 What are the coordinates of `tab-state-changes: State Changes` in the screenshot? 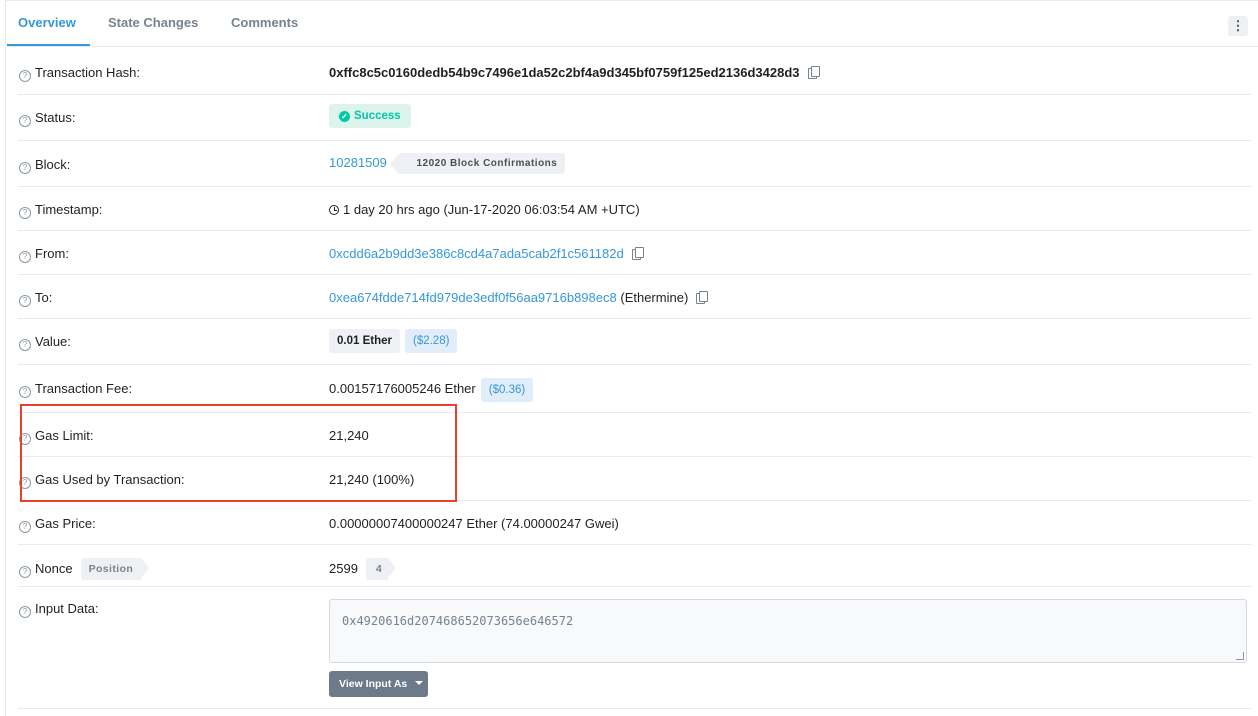 It's located at (153, 22).